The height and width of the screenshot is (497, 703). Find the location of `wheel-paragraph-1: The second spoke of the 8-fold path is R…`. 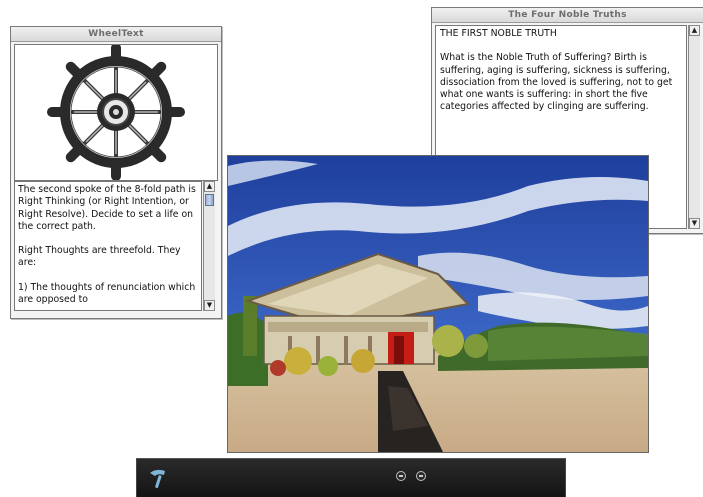

wheel-paragraph-1: The second spoke of the 8-fold path is R… is located at coordinates (107, 208).